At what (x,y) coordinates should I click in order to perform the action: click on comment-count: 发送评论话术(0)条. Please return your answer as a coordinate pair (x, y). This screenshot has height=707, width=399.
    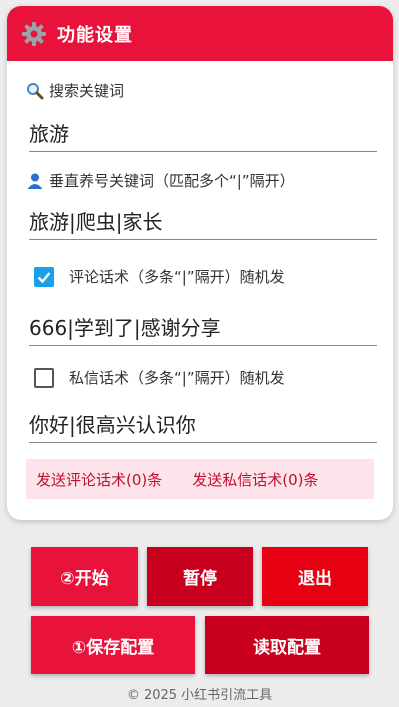
    Looking at the image, I should click on (99, 479).